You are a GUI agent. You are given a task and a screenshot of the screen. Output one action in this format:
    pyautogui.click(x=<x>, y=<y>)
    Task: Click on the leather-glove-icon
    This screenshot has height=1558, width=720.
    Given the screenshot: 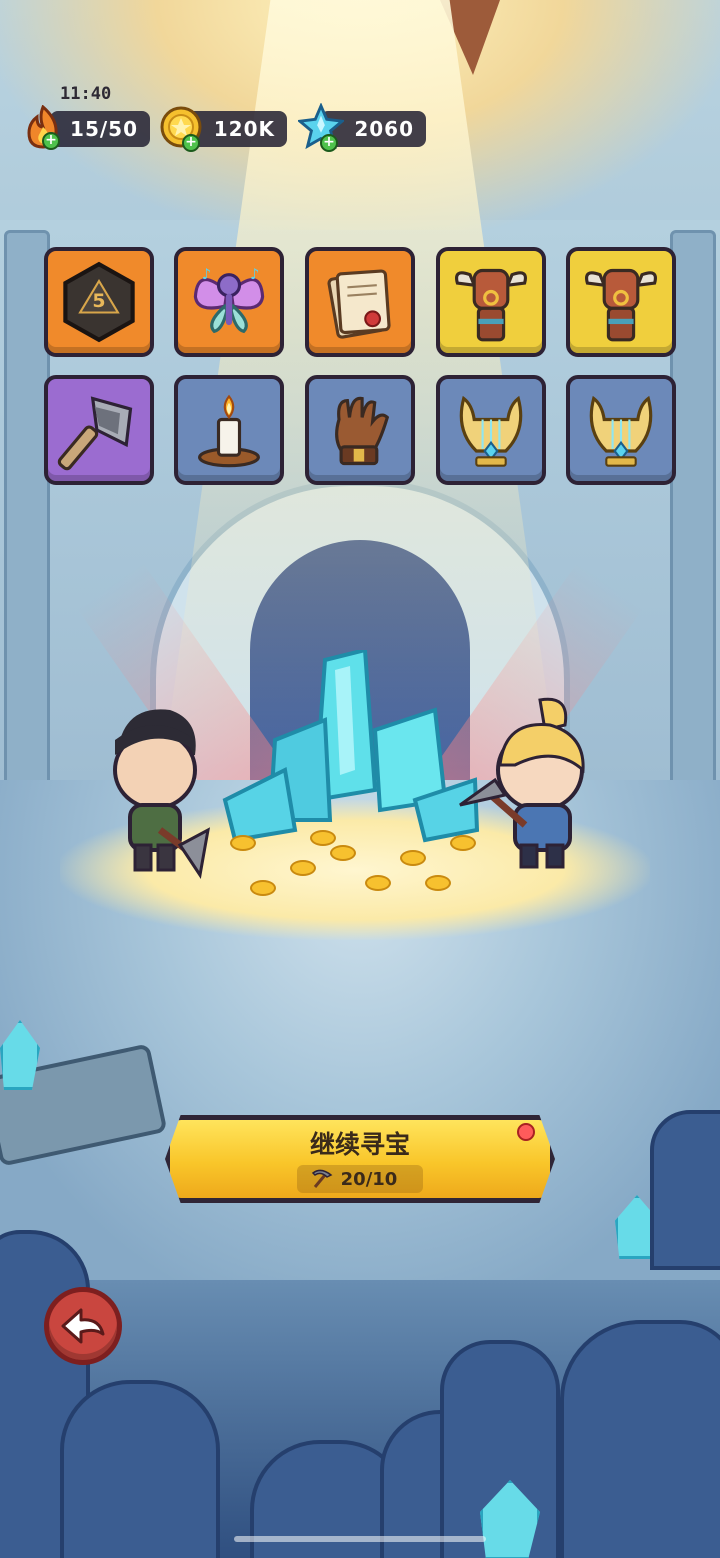 What is the action you would take?
    pyautogui.click(x=362, y=431)
    